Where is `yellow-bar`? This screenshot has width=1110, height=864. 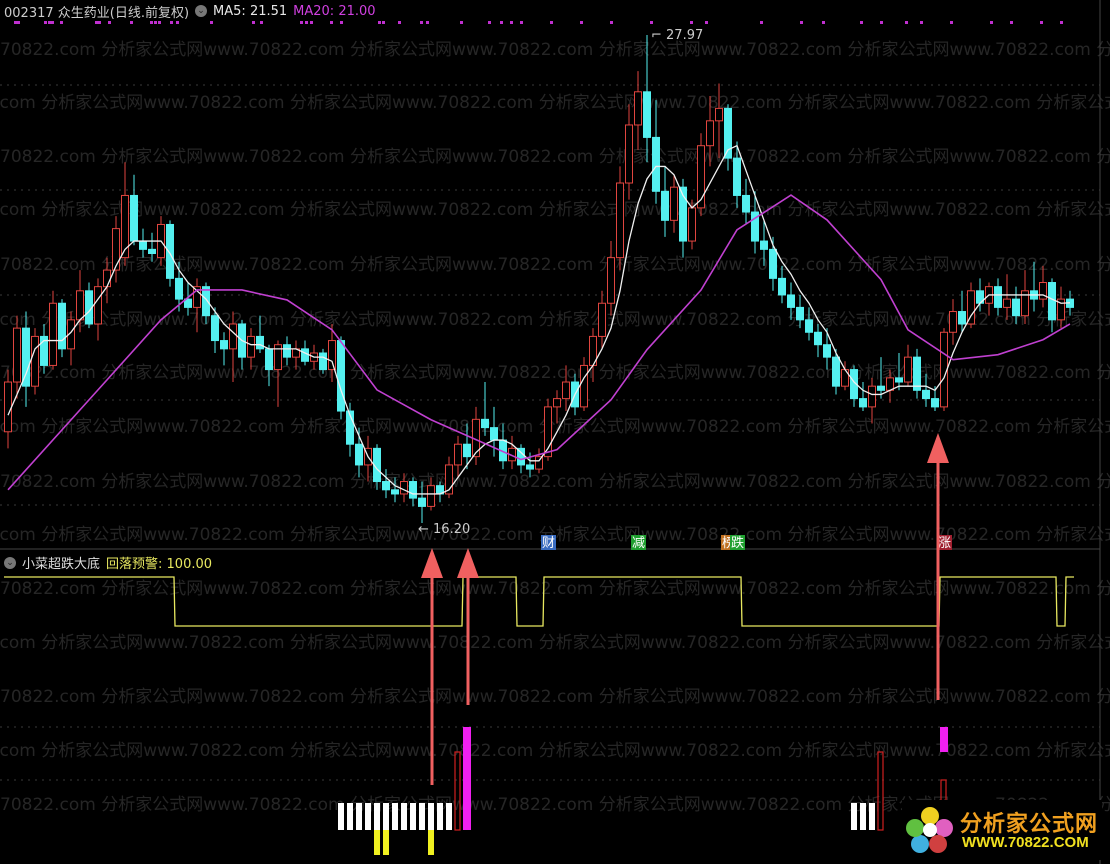 yellow-bar is located at coordinates (386, 842).